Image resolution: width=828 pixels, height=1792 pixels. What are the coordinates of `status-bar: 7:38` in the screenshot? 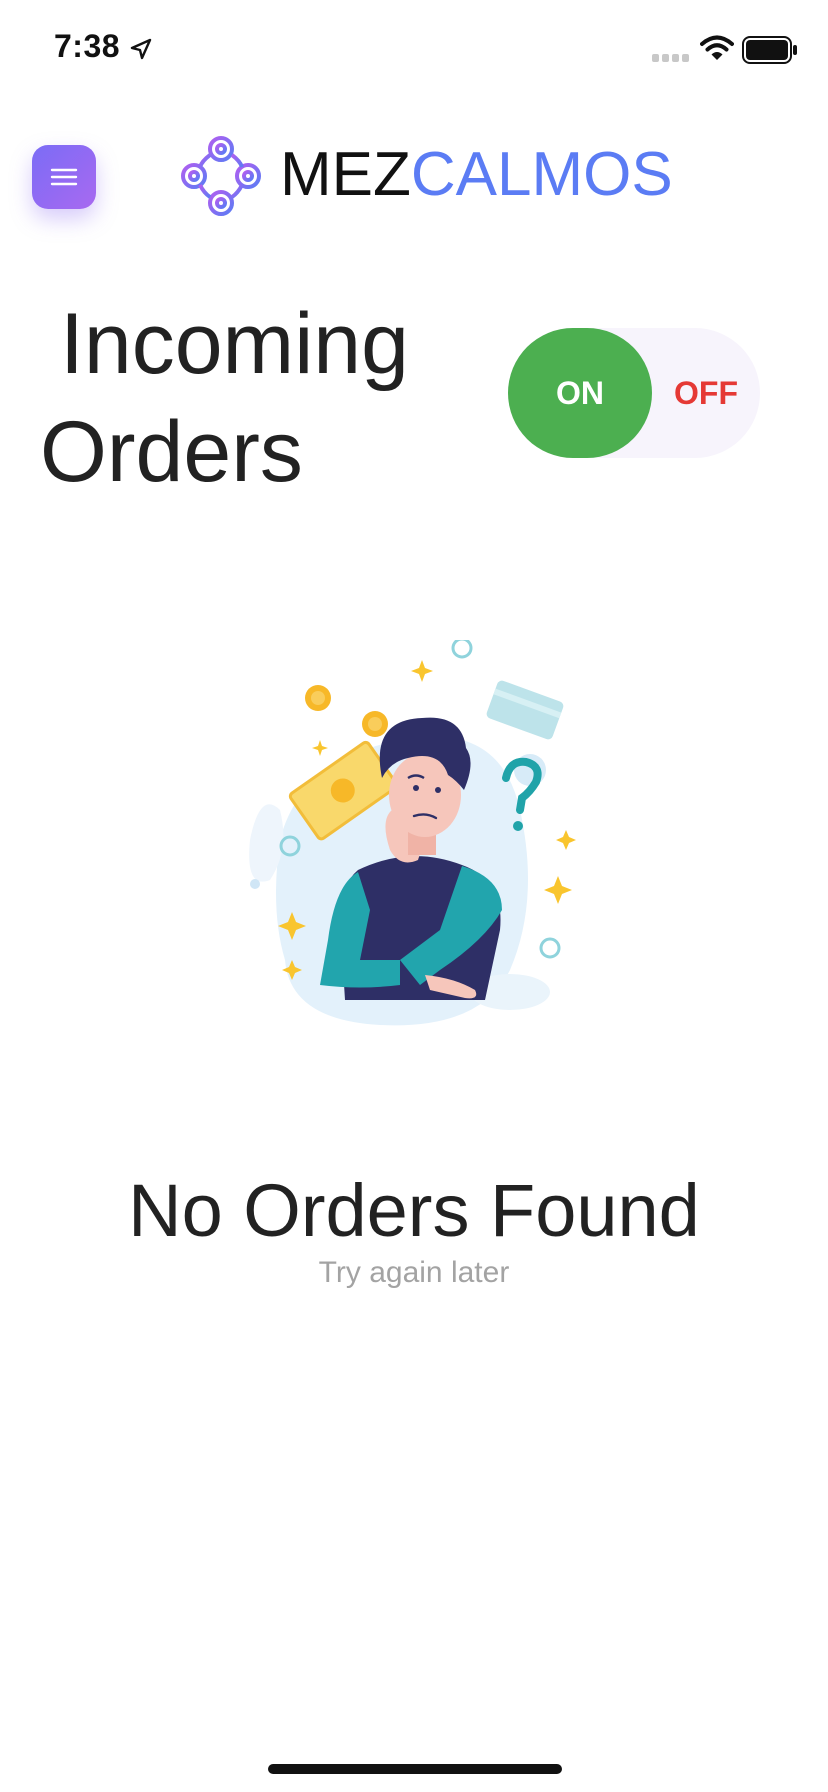 It's located at (414, 50).